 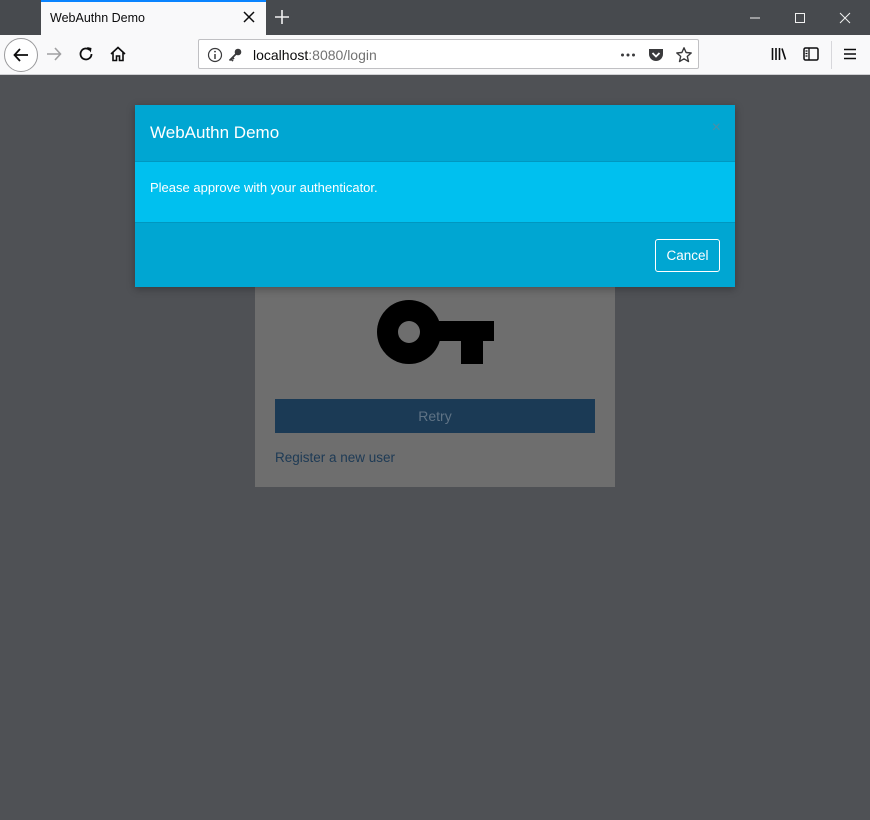 I want to click on url-path: :8080/login, so click(x=342, y=55).